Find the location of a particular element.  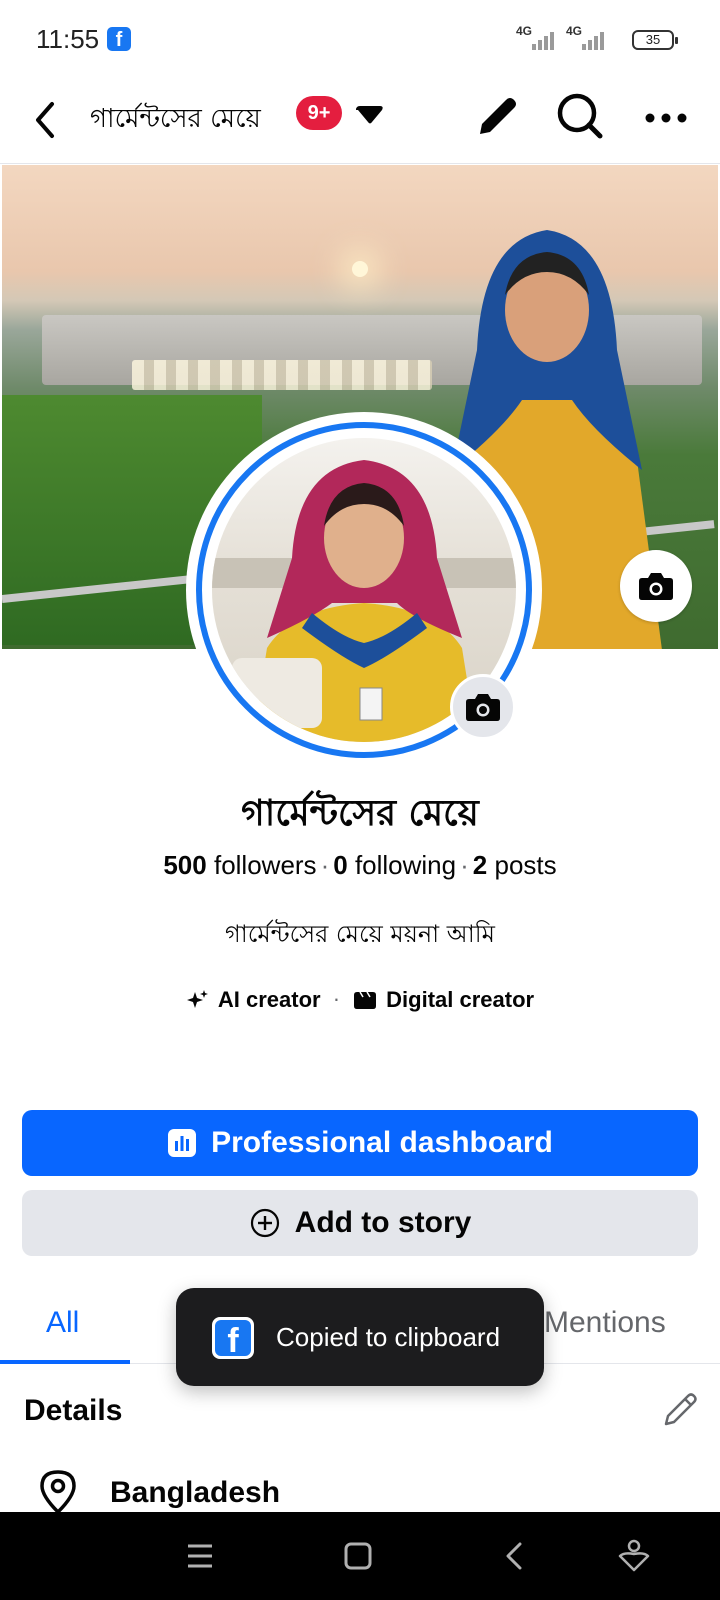

category-ai-creator: AI creator is located at coordinates (253, 1000).